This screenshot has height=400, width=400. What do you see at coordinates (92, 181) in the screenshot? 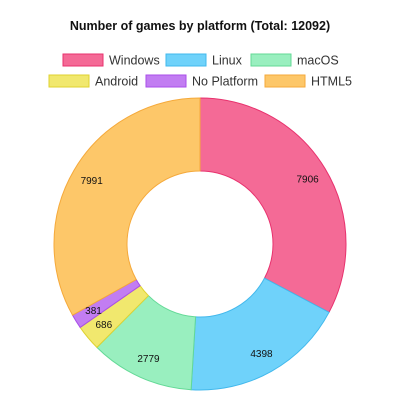
I see `data-label-html5: 7991` at bounding box center [92, 181].